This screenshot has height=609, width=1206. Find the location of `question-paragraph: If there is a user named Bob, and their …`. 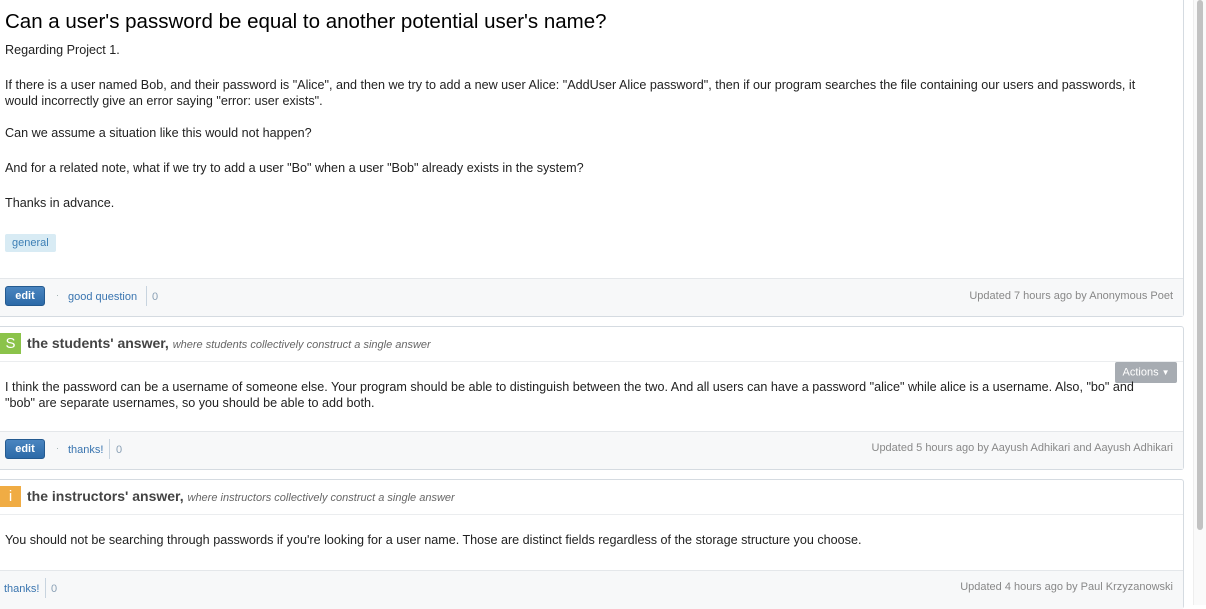

question-paragraph: If there is a user named Bob, and their … is located at coordinates (570, 93).